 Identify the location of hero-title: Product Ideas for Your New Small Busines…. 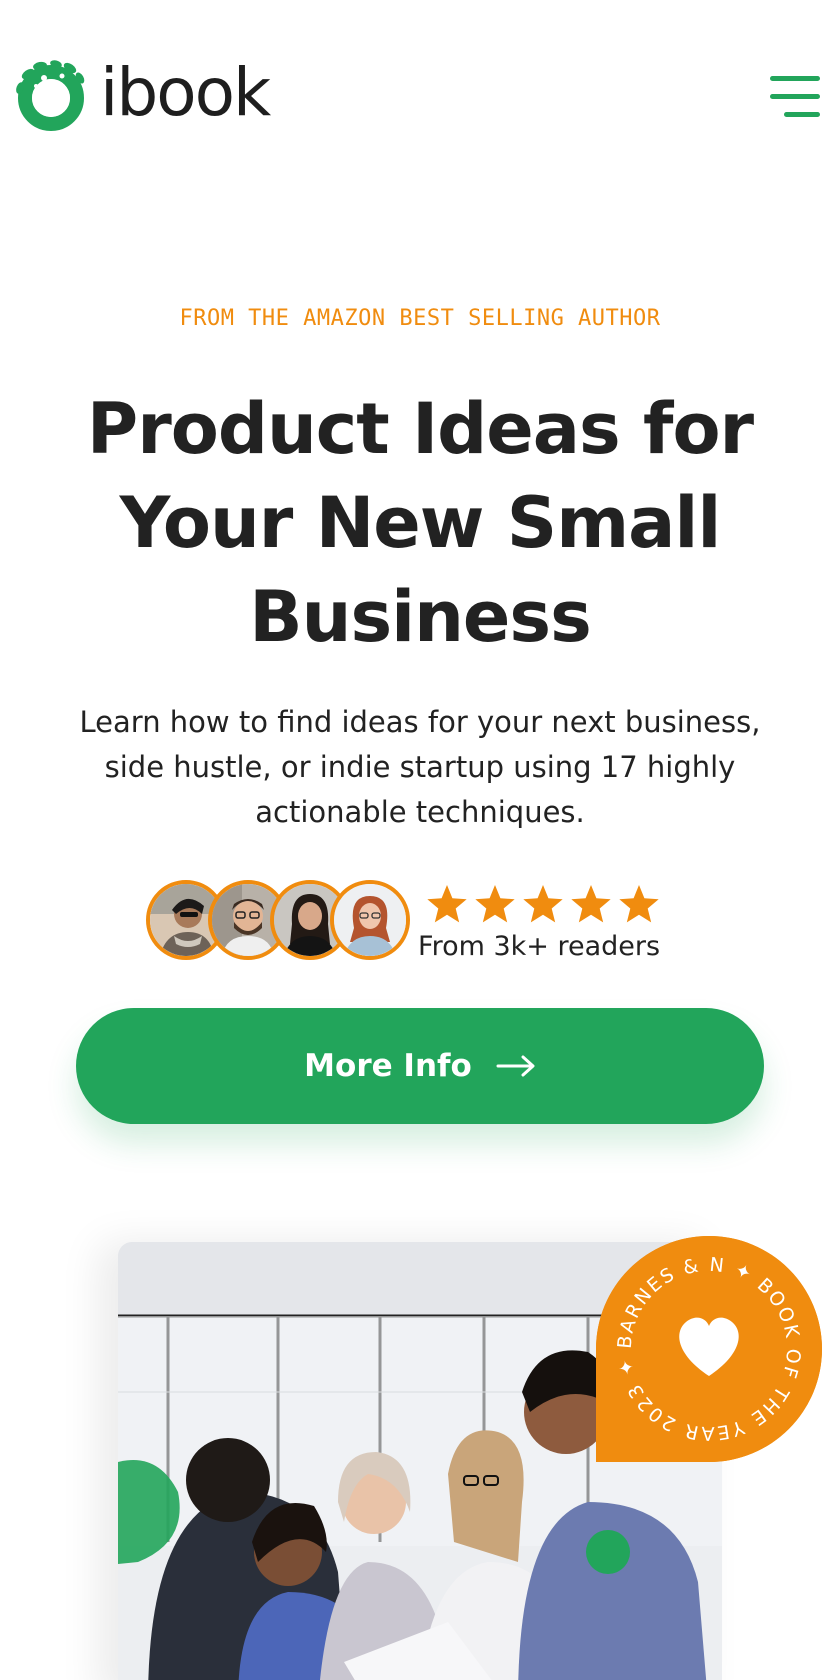
(420, 523).